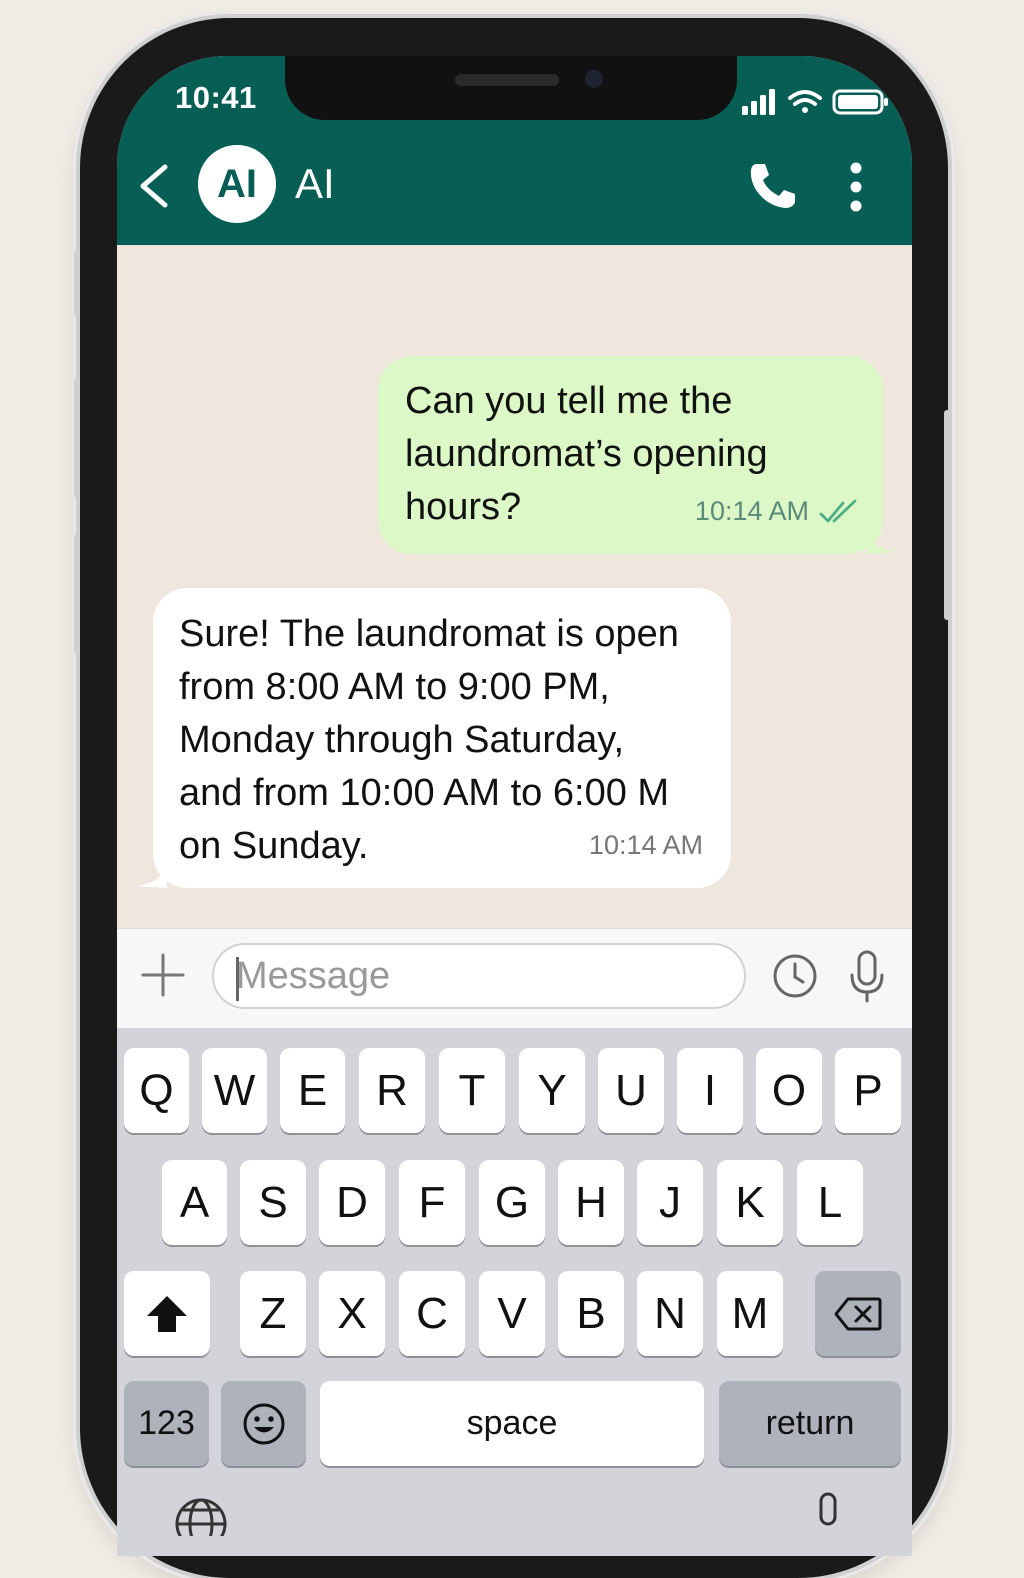 The height and width of the screenshot is (1578, 1024). Describe the element at coordinates (828, 1512) in the screenshot. I see `dictation-mic-icon` at that location.